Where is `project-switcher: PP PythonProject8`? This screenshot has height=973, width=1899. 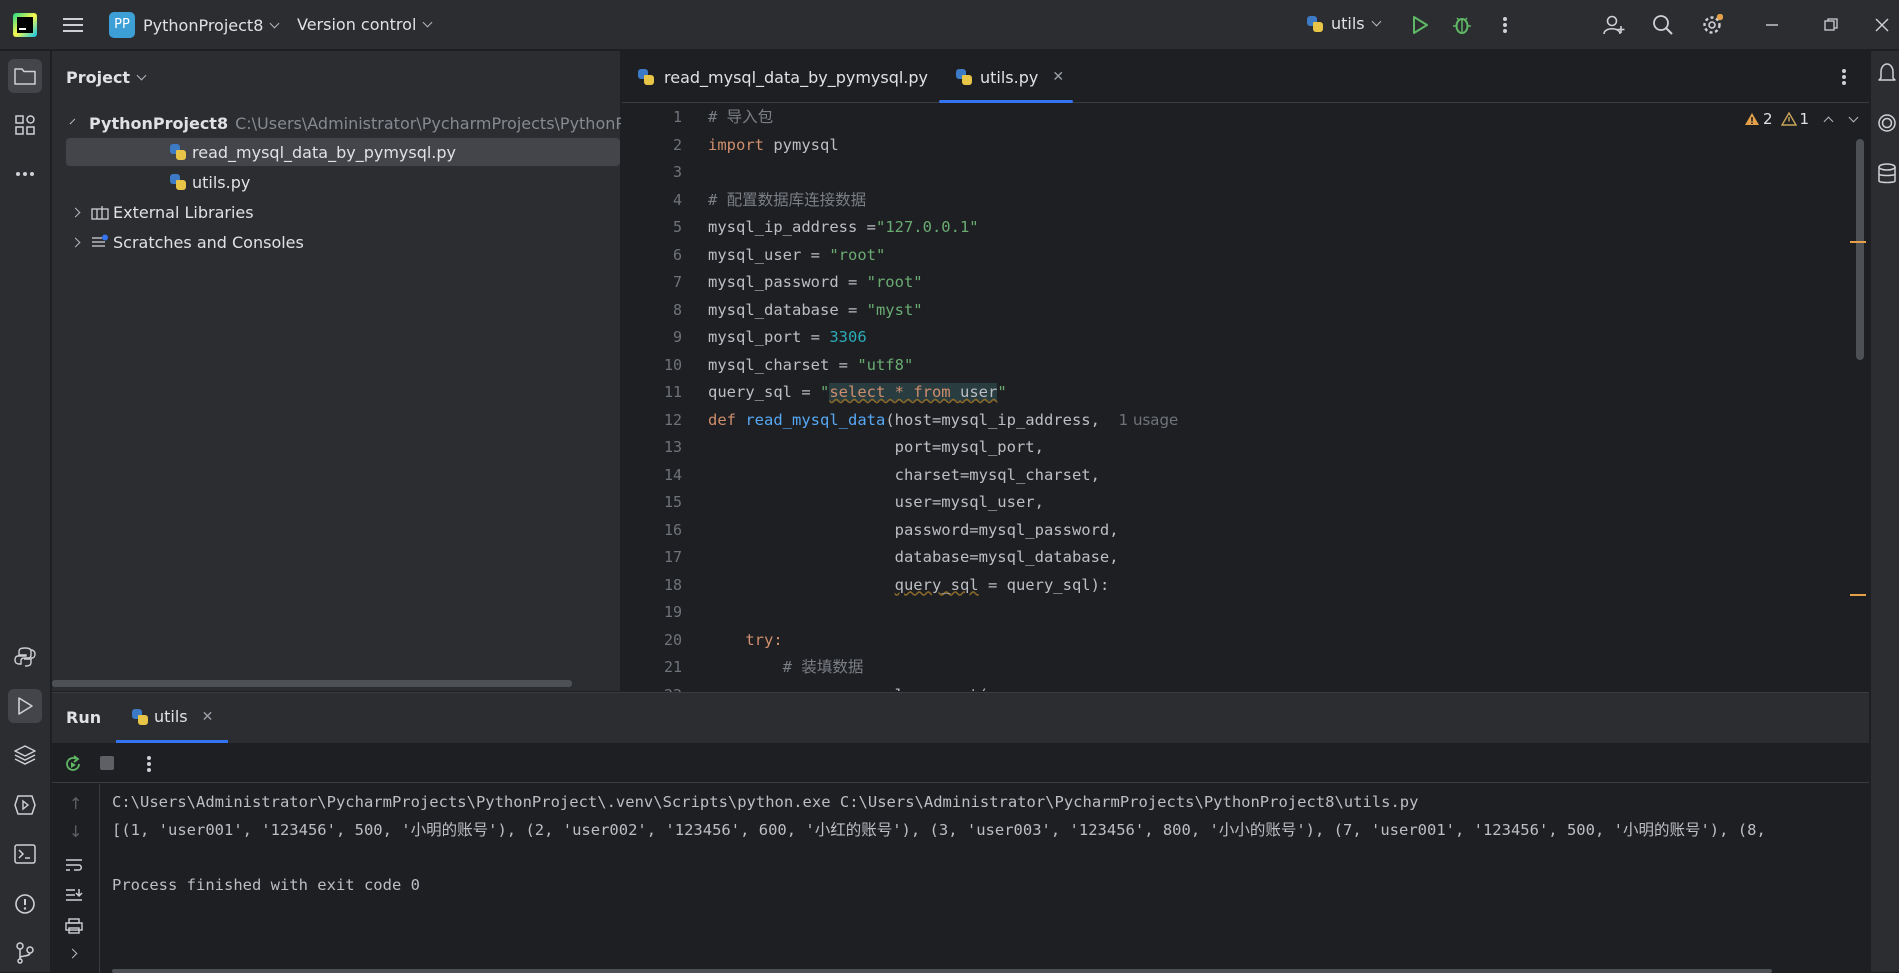
project-switcher: PP PythonProject8 is located at coordinates (194, 25).